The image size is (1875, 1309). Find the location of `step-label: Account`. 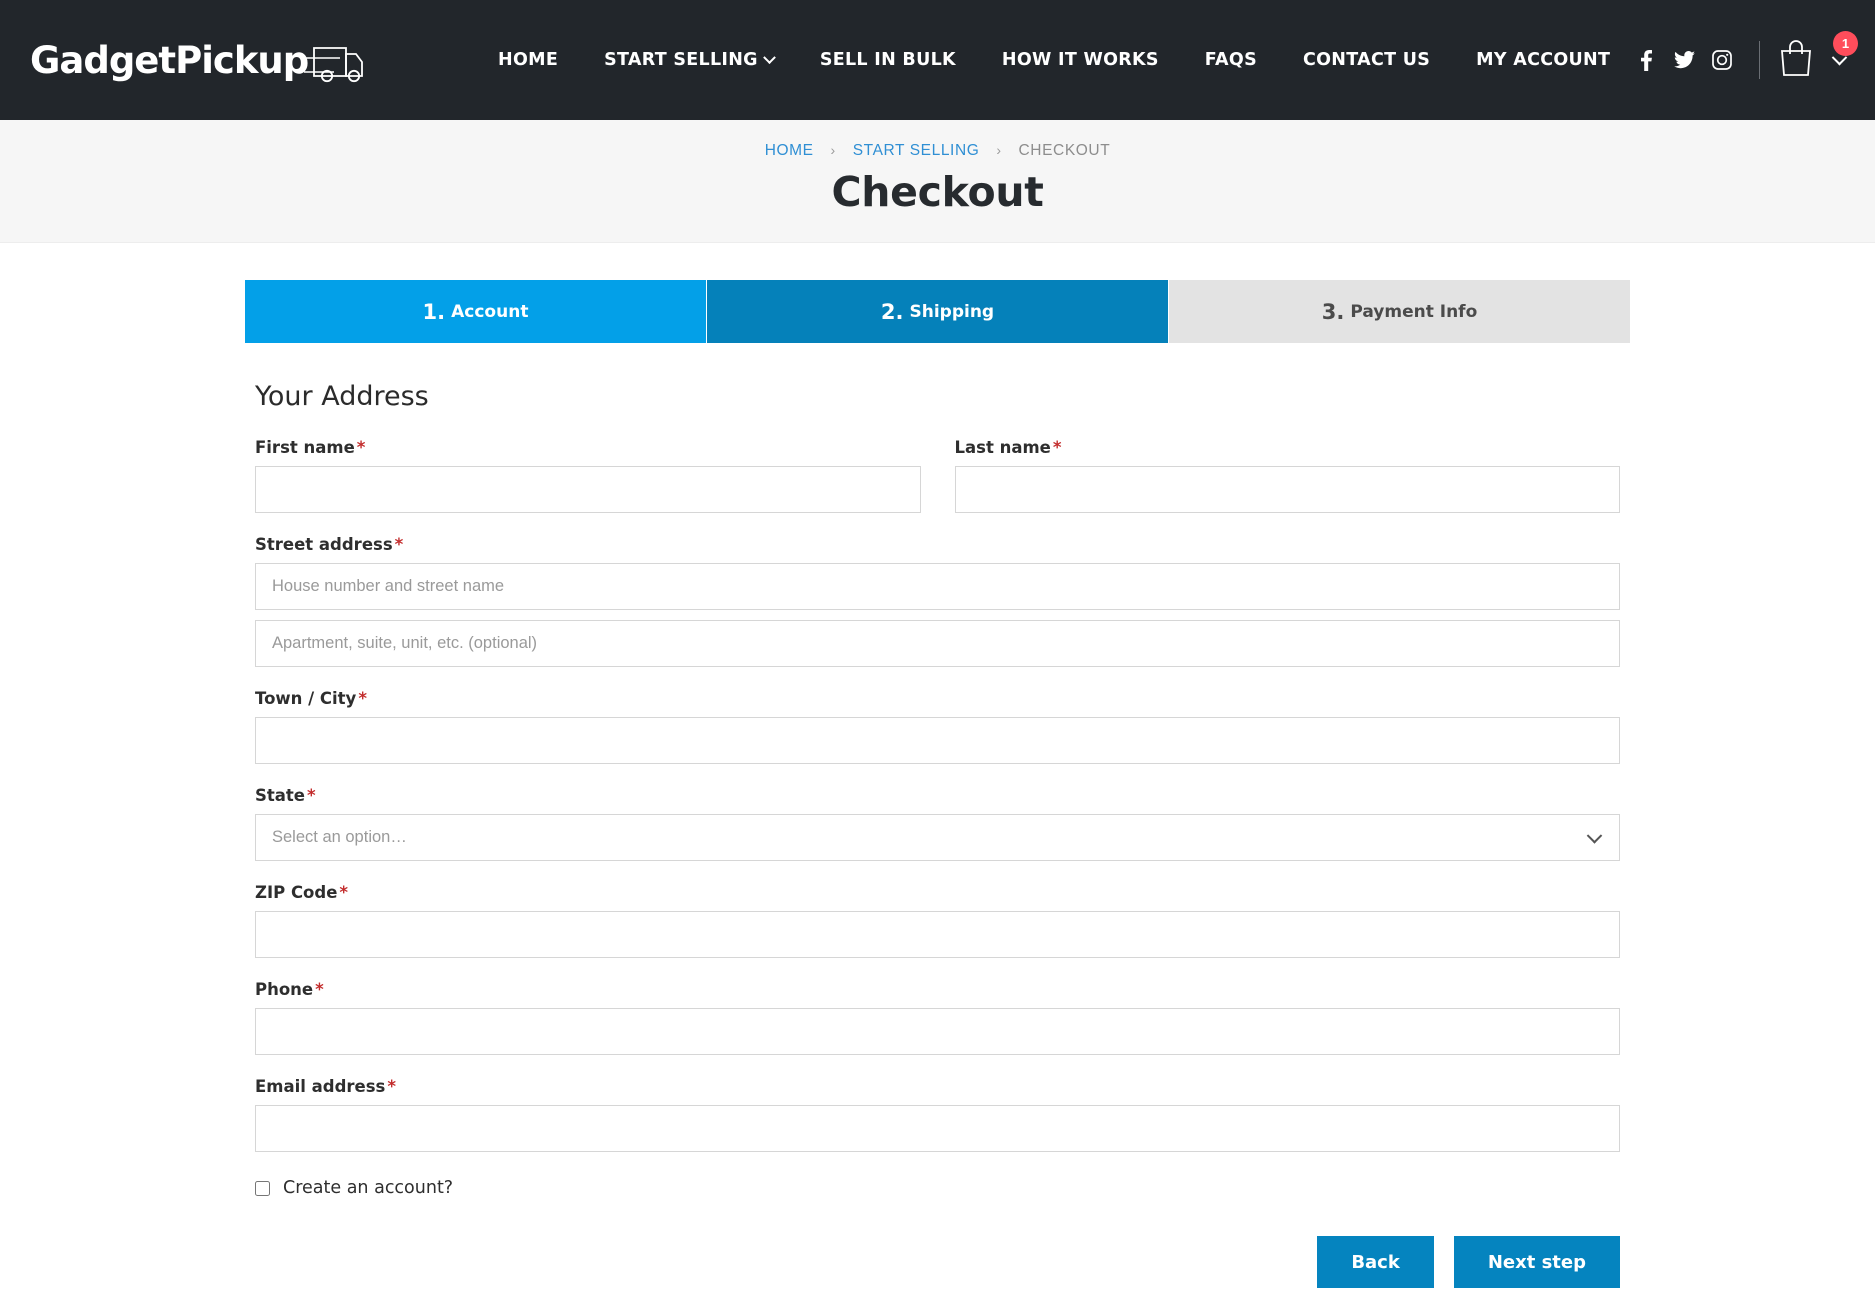

step-label: Account is located at coordinates (490, 311).